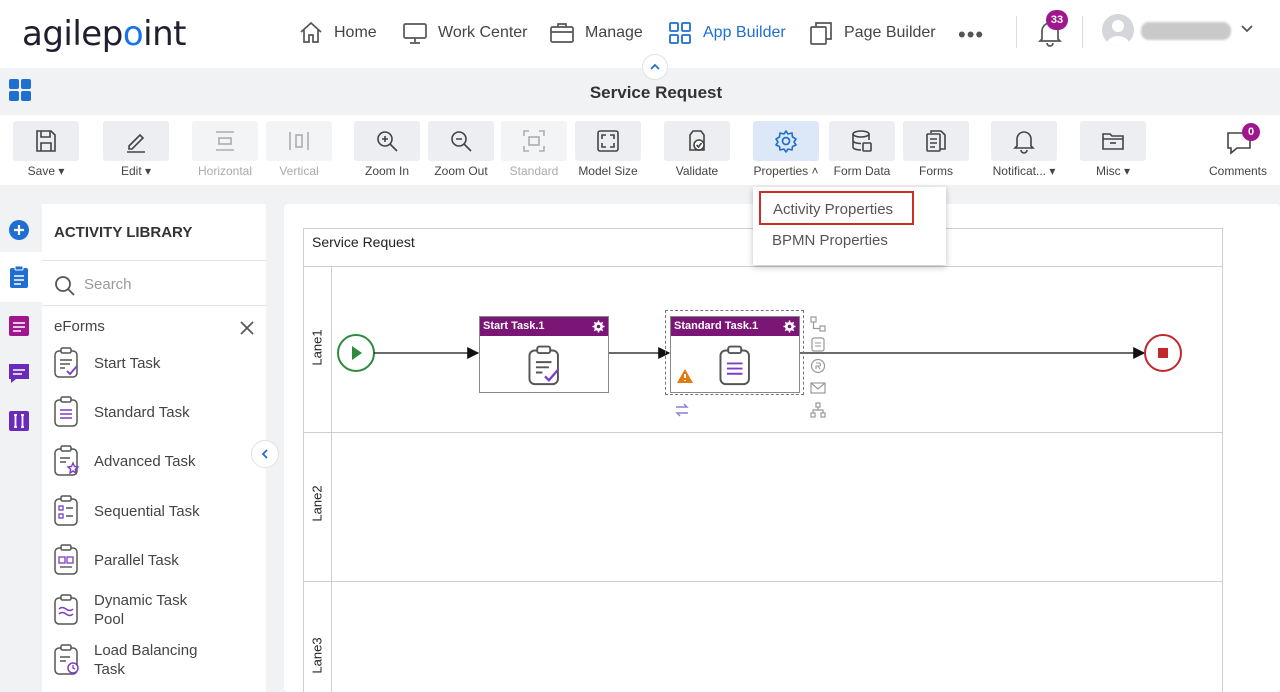 The width and height of the screenshot is (1280, 692). I want to click on properties-button: Properties ˄, so click(786, 149).